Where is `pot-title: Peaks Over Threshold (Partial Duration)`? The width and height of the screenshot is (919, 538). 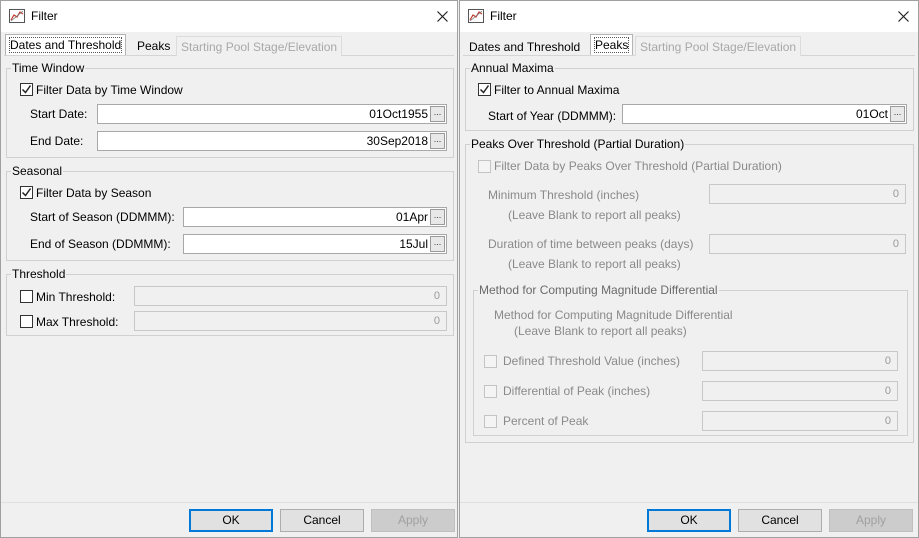 pot-title: Peaks Over Threshold (Partial Duration) is located at coordinates (578, 144).